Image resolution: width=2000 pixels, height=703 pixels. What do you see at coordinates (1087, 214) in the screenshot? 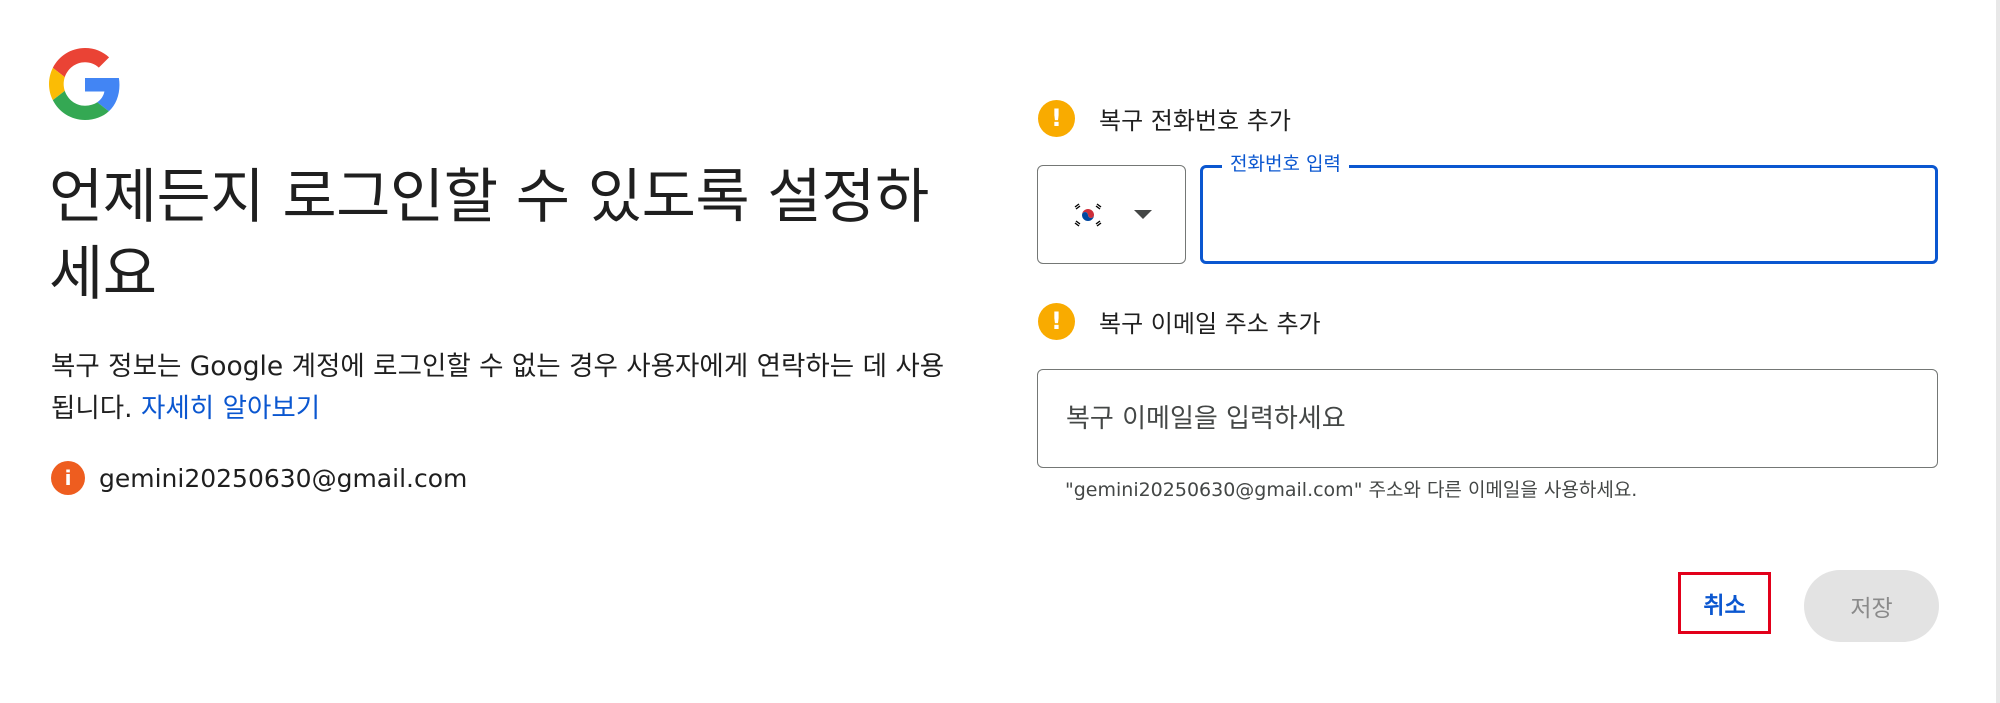
I see `south-korea-flag-icon` at bounding box center [1087, 214].